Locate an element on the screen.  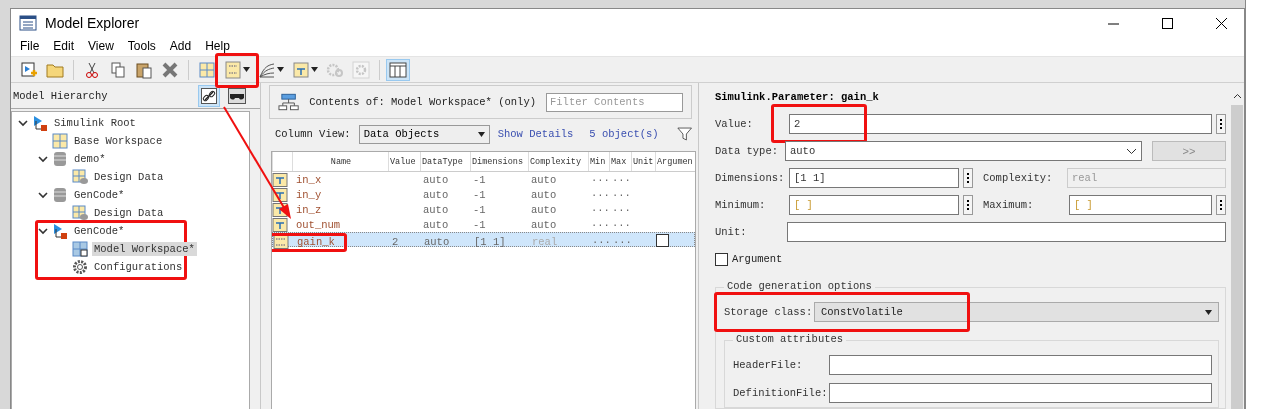
group-title: Custom attributes is located at coordinates (790, 339).